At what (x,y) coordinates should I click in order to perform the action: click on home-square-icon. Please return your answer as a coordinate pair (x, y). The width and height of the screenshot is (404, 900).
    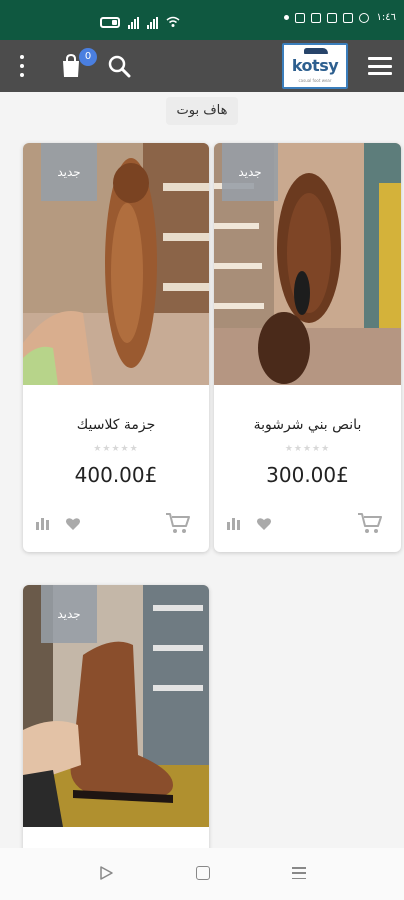
    Looking at the image, I should click on (203, 873).